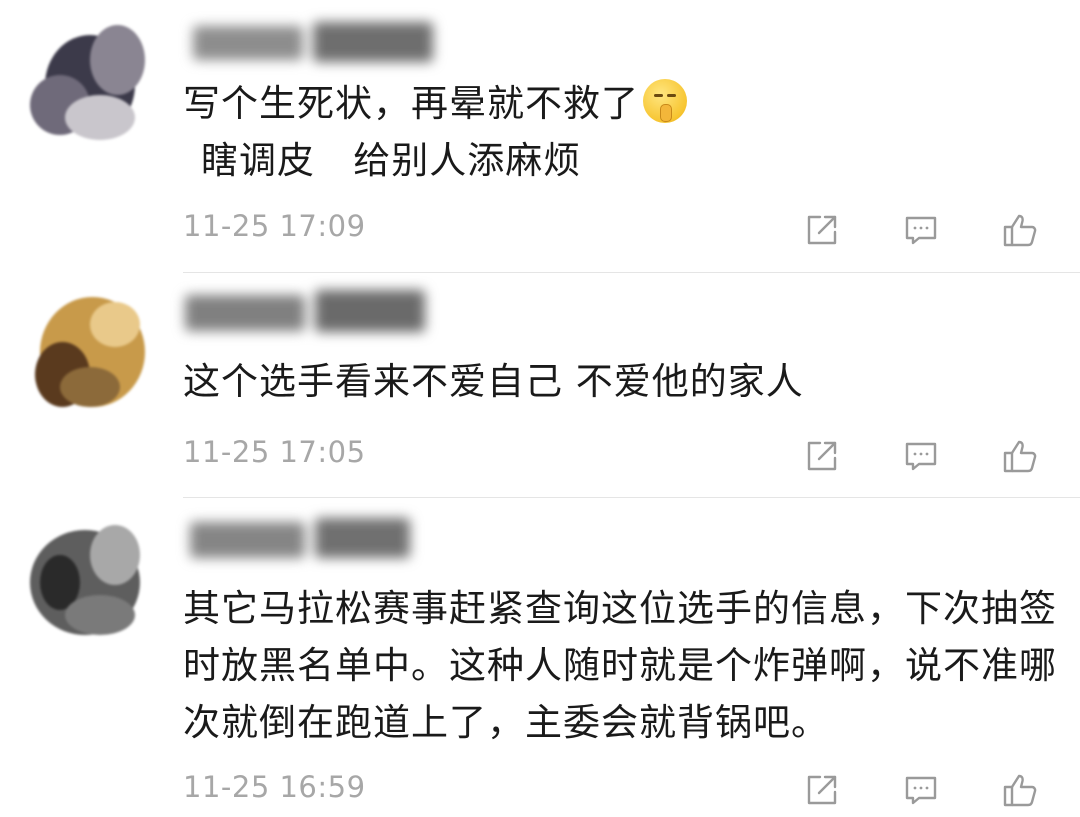  What do you see at coordinates (411, 103) in the screenshot?
I see `comment-text-part: 写个生死状，再晕就不救了` at bounding box center [411, 103].